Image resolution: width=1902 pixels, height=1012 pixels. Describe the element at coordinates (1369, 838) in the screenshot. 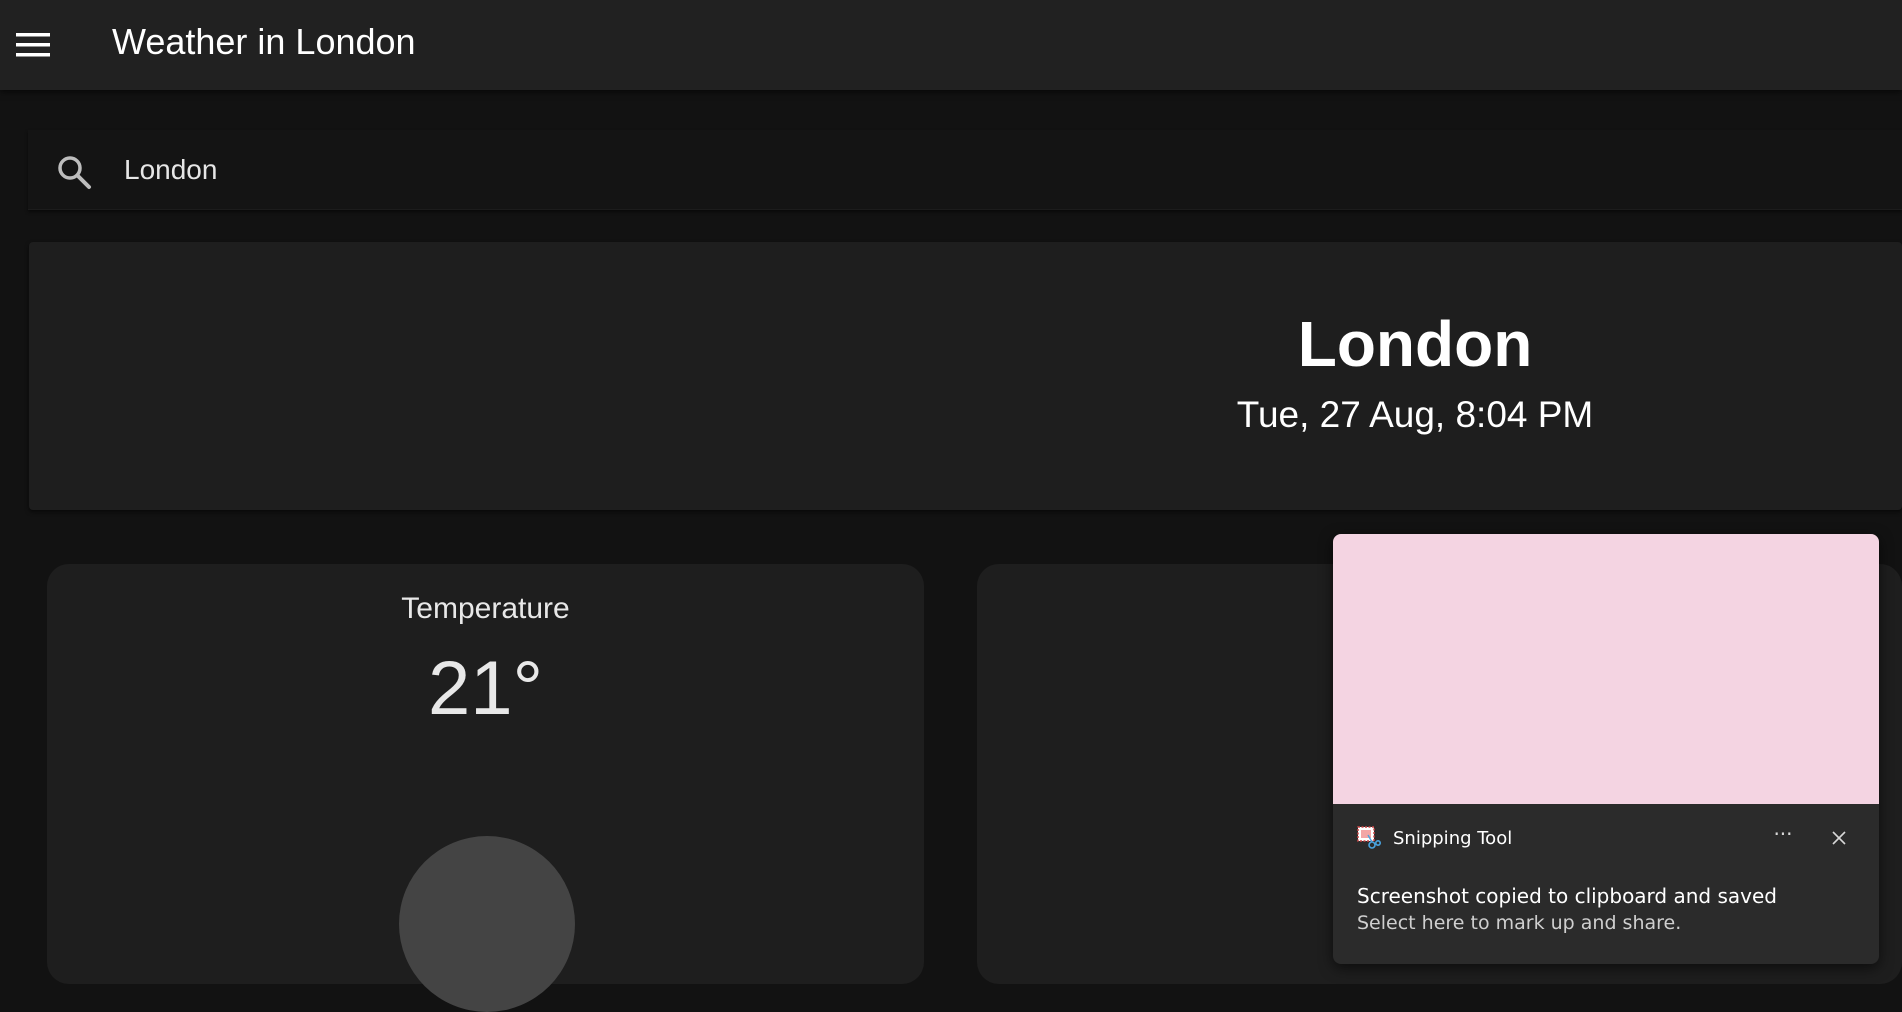

I see `snipping-tool-icon` at that location.